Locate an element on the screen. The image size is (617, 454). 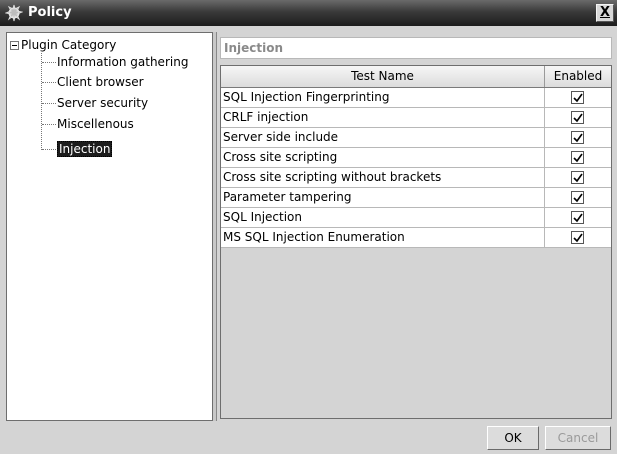
tree-item-miscellenous: Miscellenous is located at coordinates (95, 124).